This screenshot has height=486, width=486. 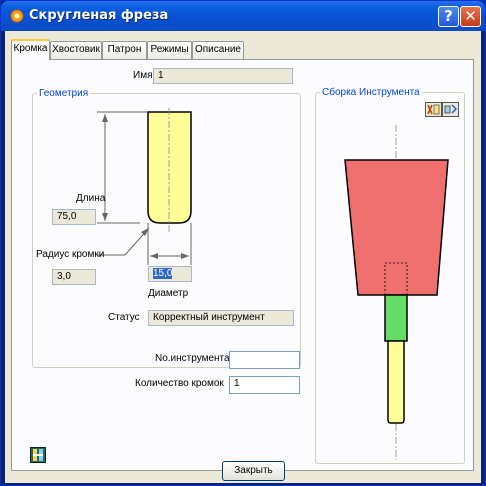 I want to click on cutter-shape-assembly, so click(x=396, y=382).